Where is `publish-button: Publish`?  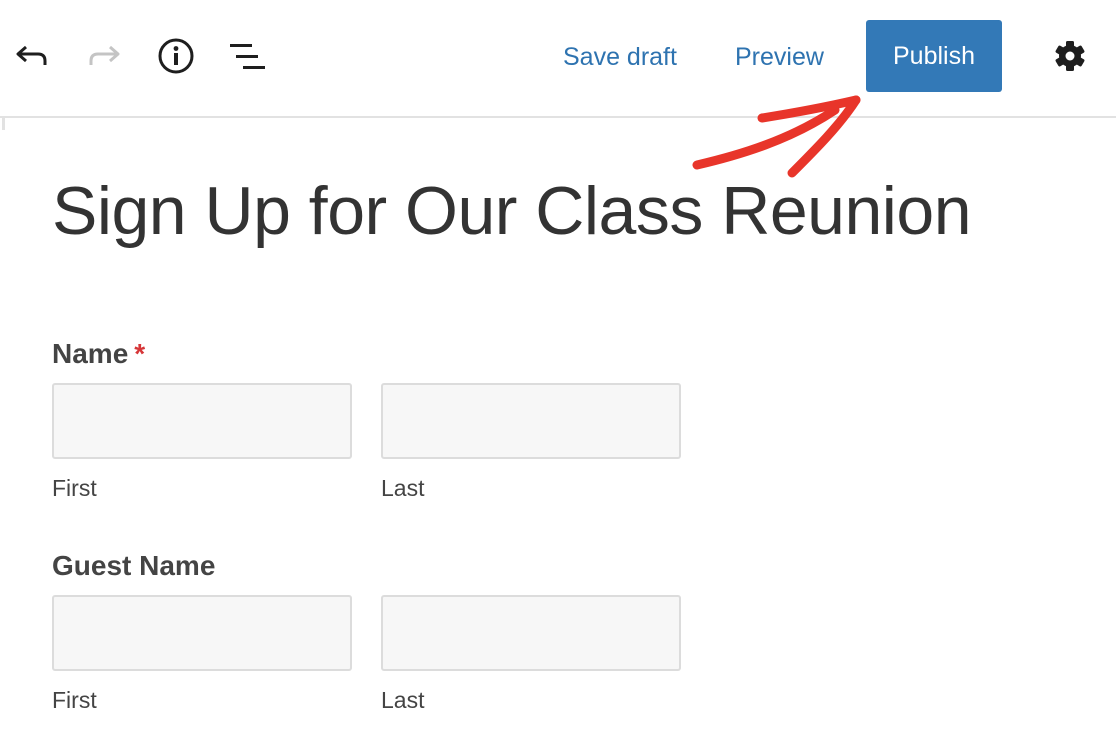 publish-button: Publish is located at coordinates (934, 56).